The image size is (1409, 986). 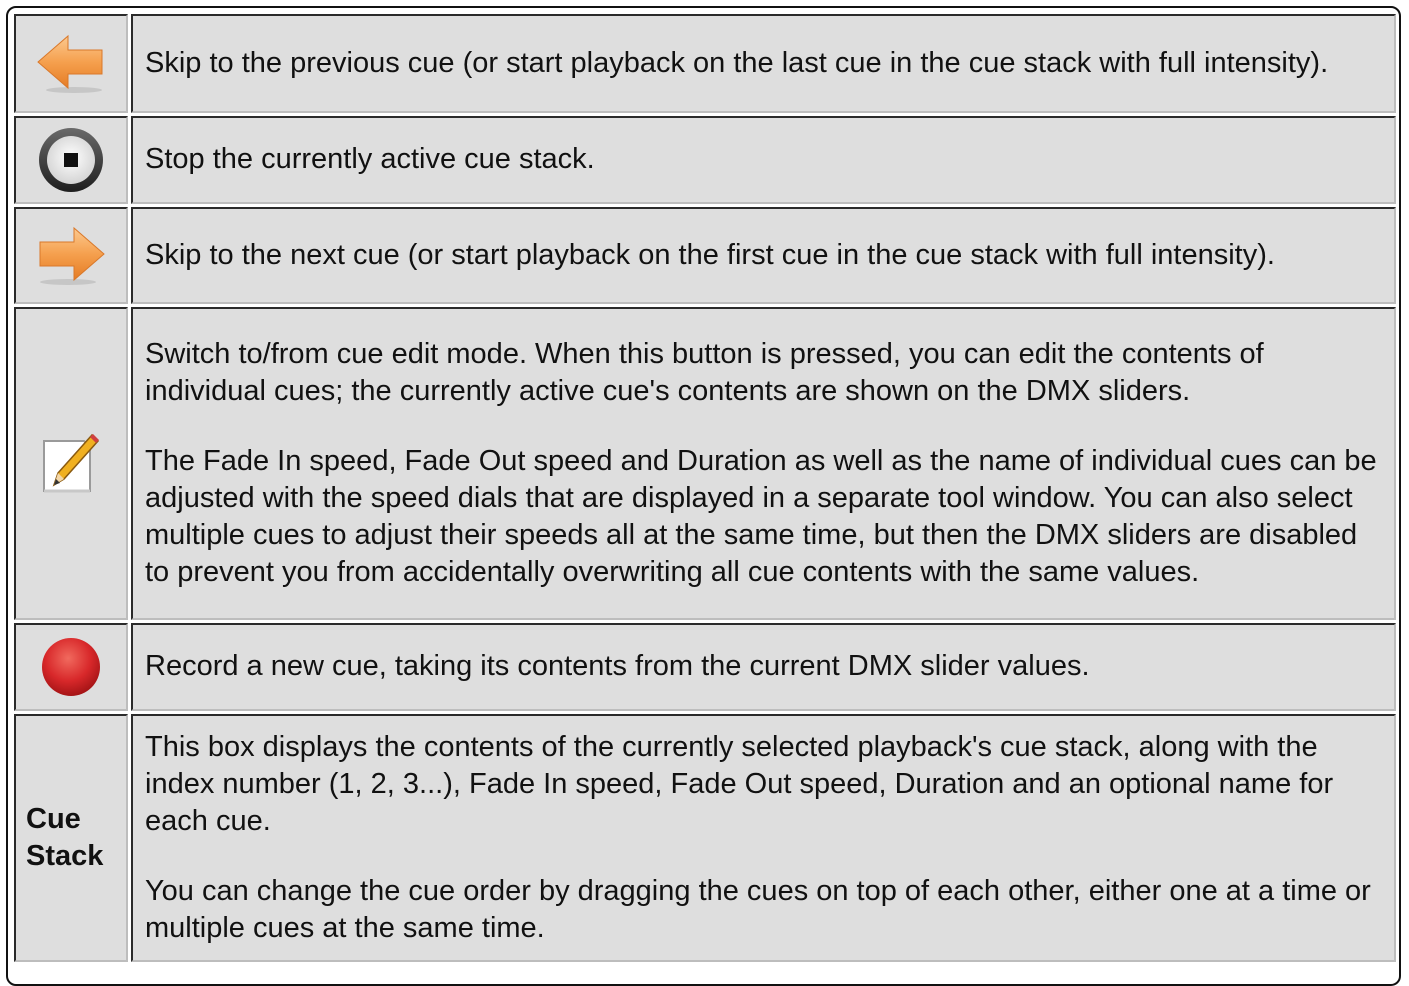 I want to click on stop-icon, so click(x=71, y=160).